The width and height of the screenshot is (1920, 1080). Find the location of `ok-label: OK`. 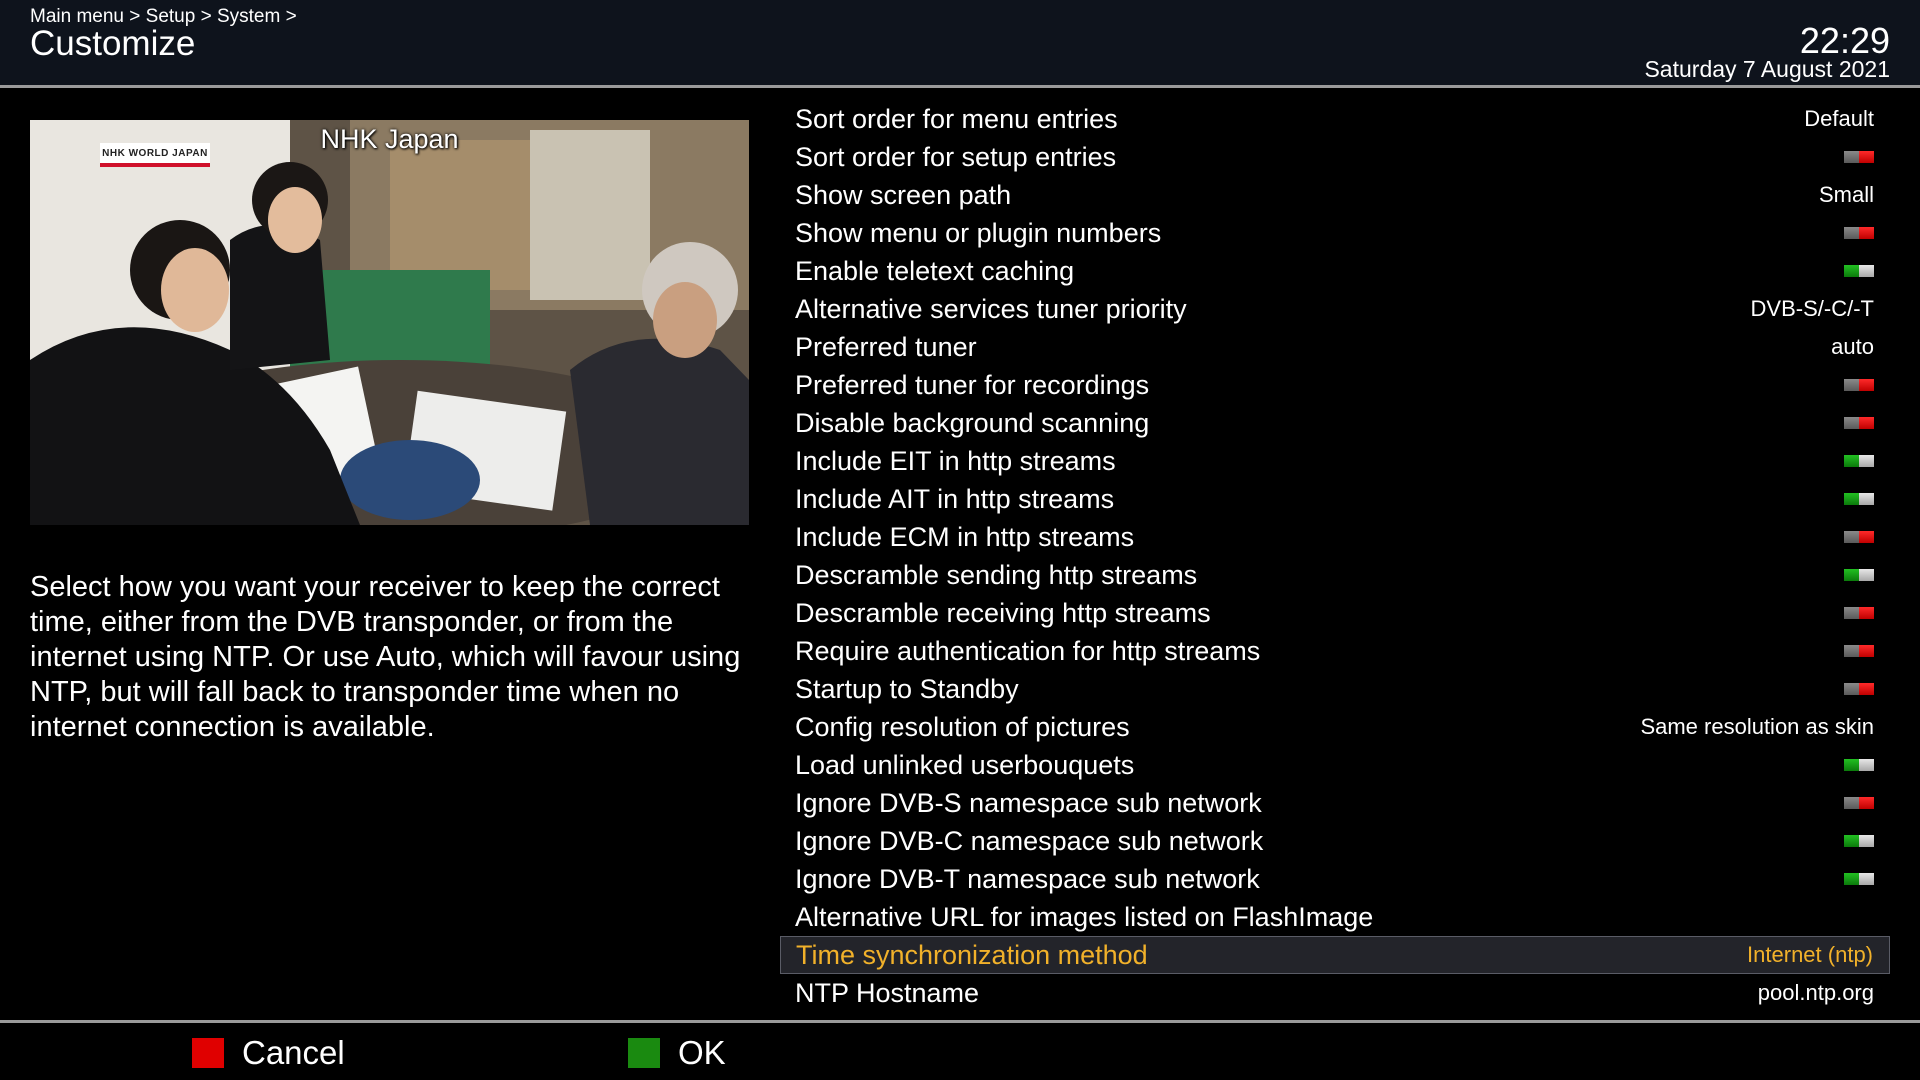

ok-label: OK is located at coordinates (702, 1052).